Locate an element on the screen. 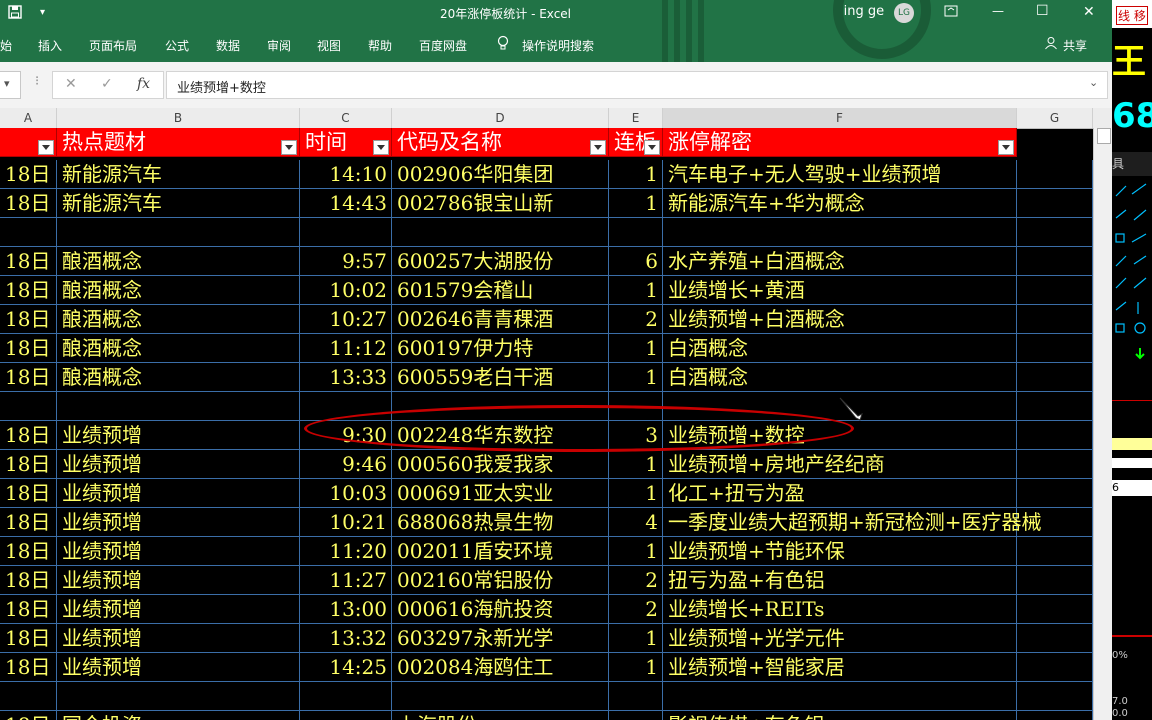 This screenshot has height=720, width=1152. save-icon is located at coordinates (15, 13).